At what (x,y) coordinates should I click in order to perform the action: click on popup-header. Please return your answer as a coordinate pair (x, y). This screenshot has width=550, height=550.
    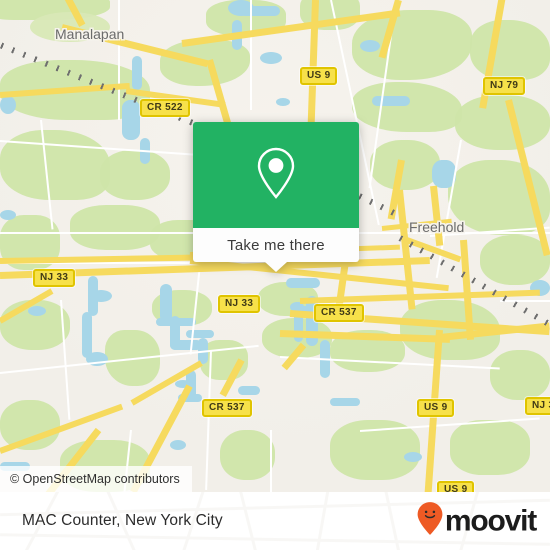
    Looking at the image, I should click on (276, 175).